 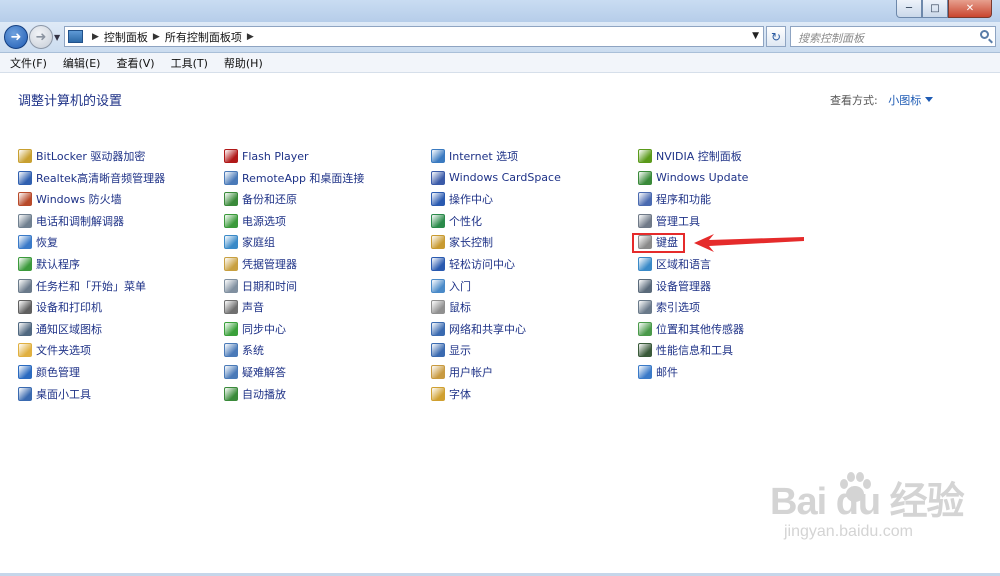 What do you see at coordinates (70, 101) in the screenshot?
I see `page-title: 调整计算机的设置` at bounding box center [70, 101].